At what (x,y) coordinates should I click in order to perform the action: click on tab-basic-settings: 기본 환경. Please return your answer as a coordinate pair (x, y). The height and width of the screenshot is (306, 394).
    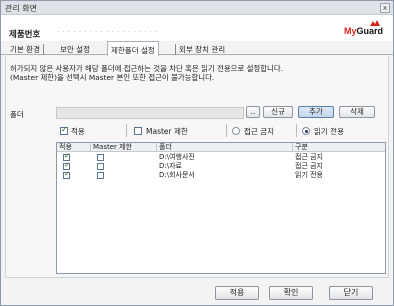
    Looking at the image, I should click on (25, 49).